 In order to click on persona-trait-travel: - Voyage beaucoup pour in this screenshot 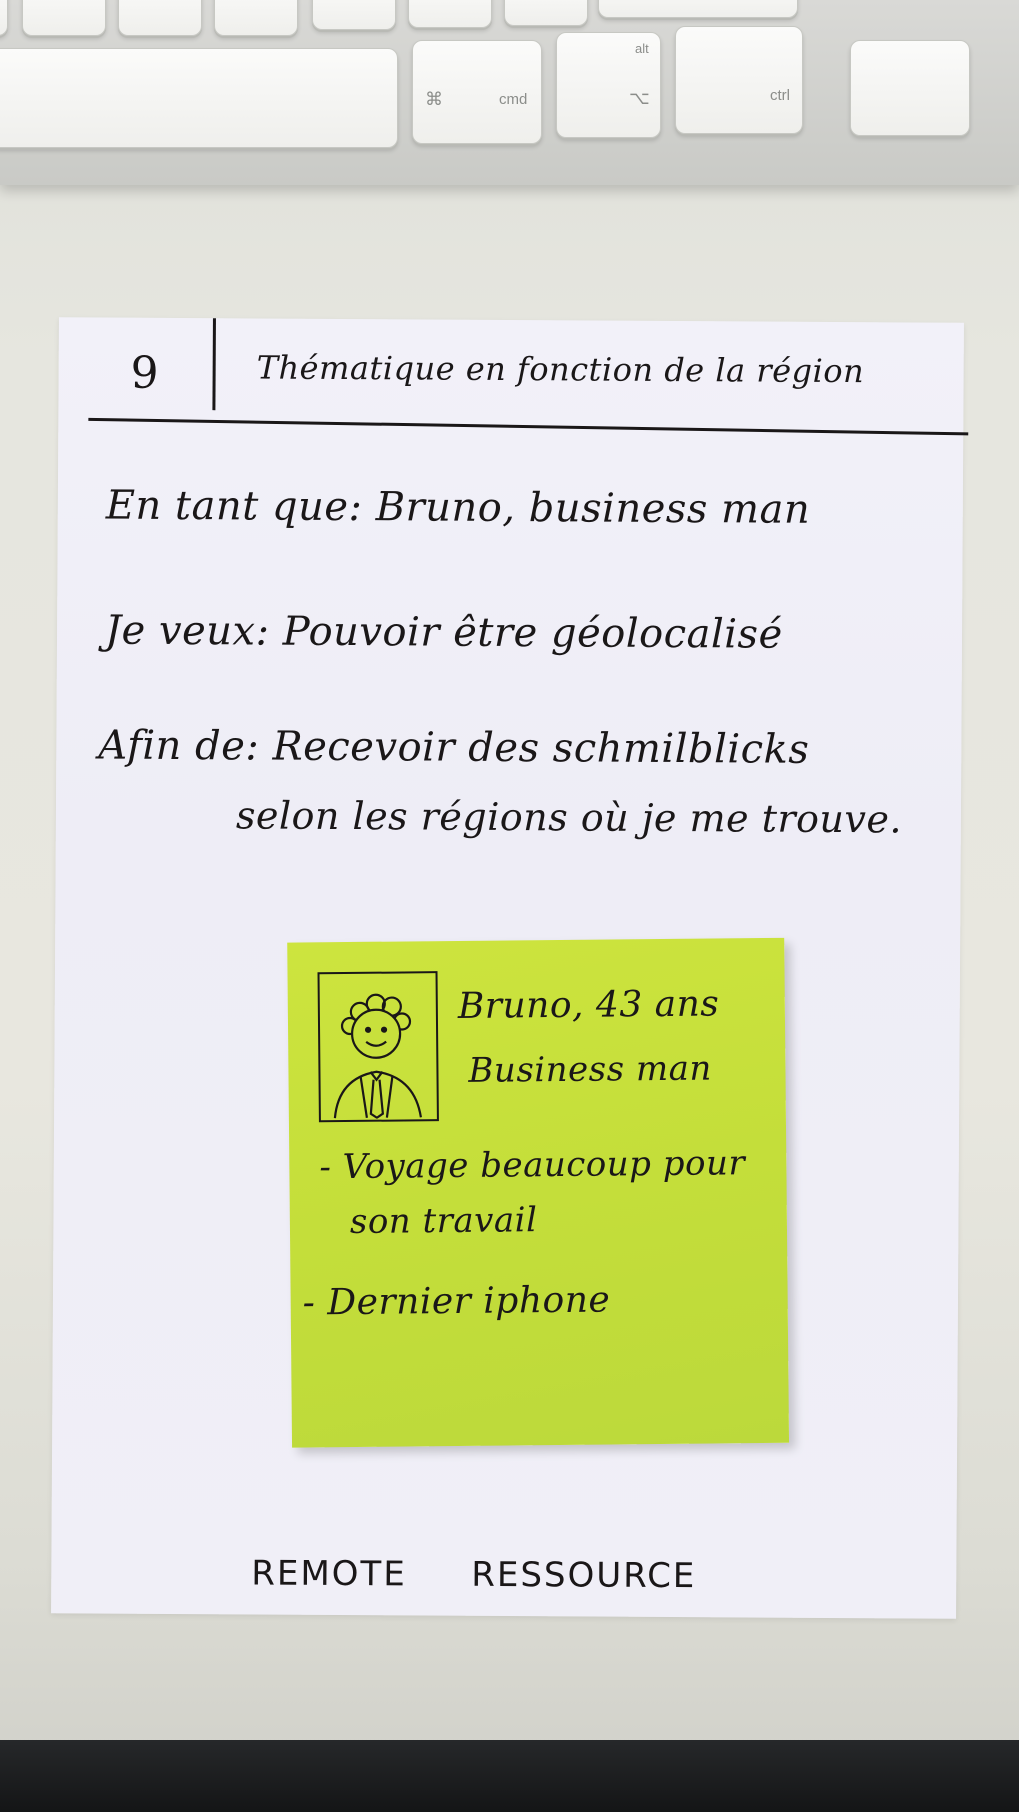, I will do `click(532, 1165)`.